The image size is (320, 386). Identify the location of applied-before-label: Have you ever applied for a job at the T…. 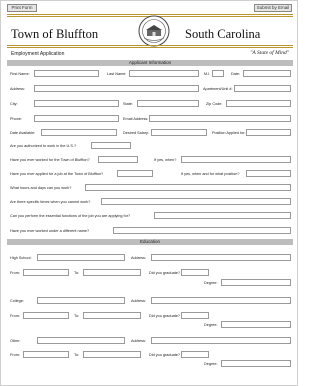
(57, 174).